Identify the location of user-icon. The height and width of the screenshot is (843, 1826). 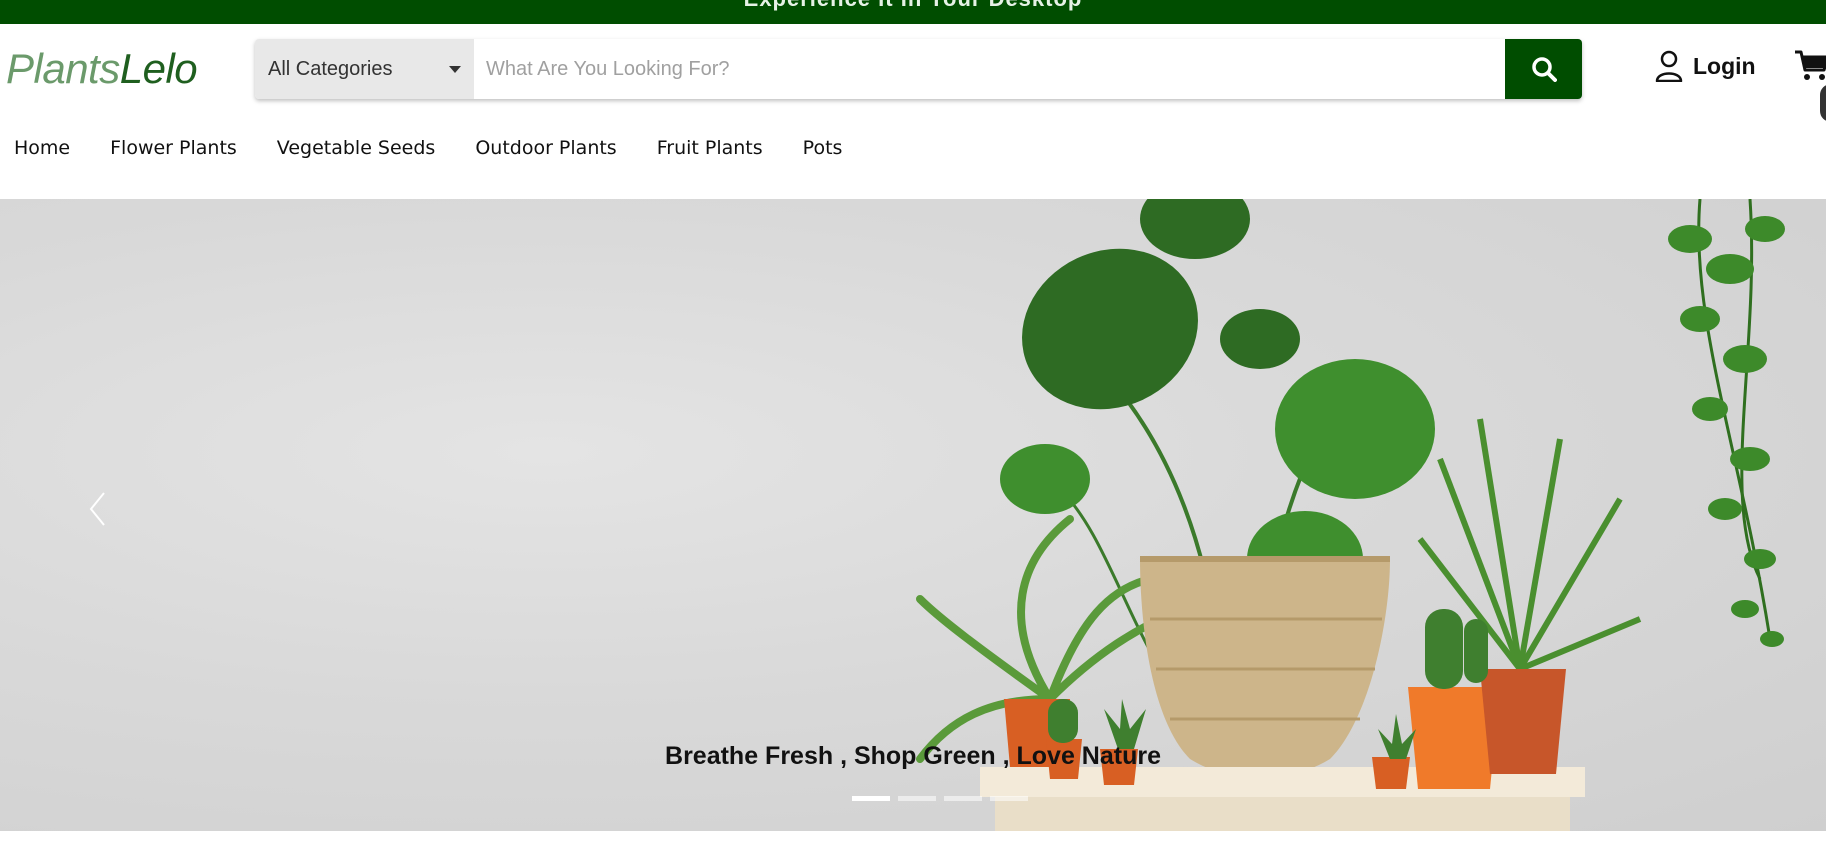
(1669, 66).